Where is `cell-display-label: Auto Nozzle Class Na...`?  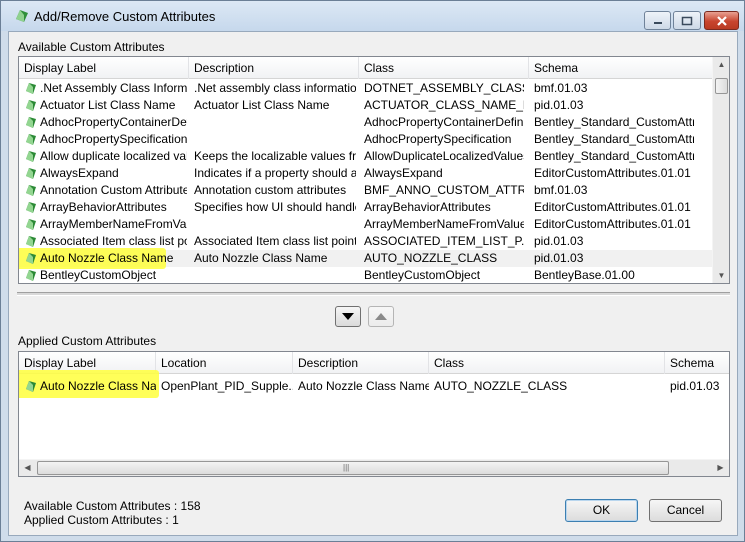 cell-display-label: Auto Nozzle Class Na... is located at coordinates (98, 386).